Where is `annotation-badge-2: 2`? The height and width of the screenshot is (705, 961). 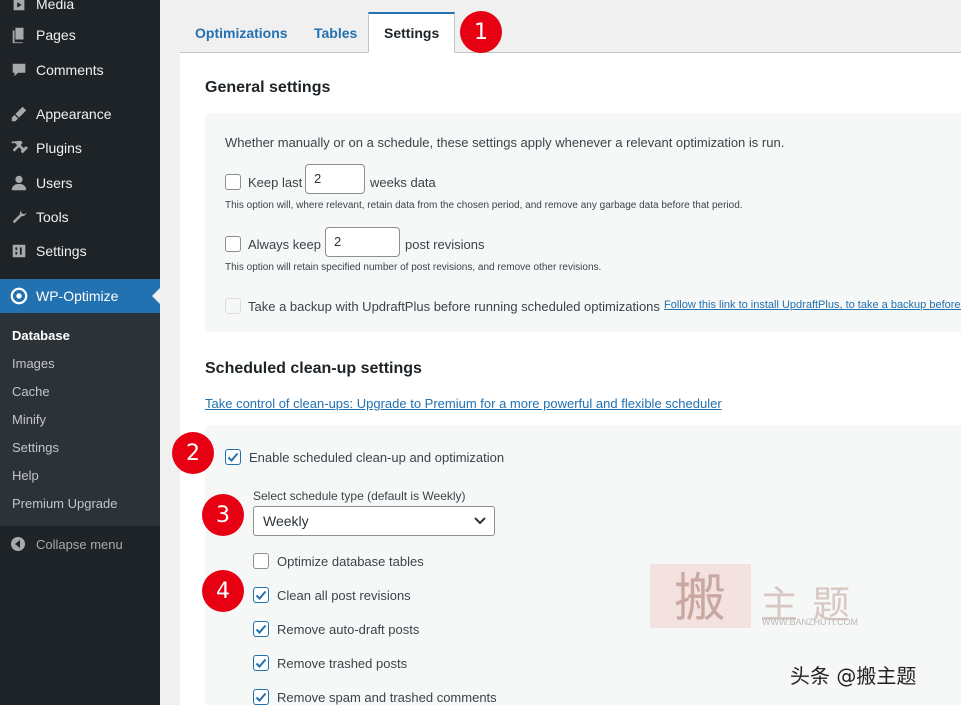 annotation-badge-2: 2 is located at coordinates (193, 453).